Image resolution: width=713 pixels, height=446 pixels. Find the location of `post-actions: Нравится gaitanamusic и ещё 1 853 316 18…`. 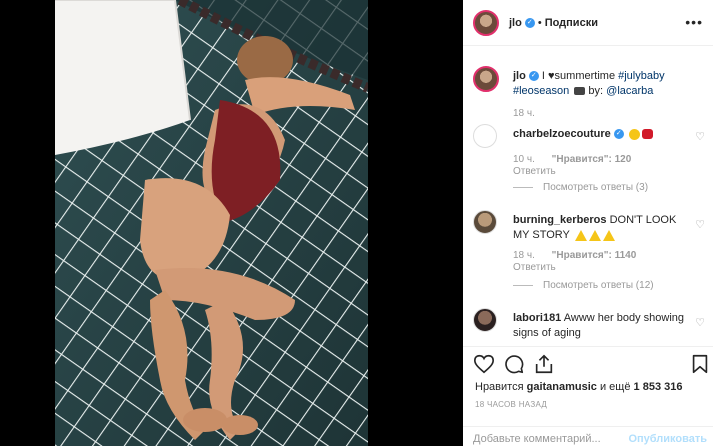

post-actions: Нравится gaitanamusic и ещё 1 853 316 18… is located at coordinates (588, 378).